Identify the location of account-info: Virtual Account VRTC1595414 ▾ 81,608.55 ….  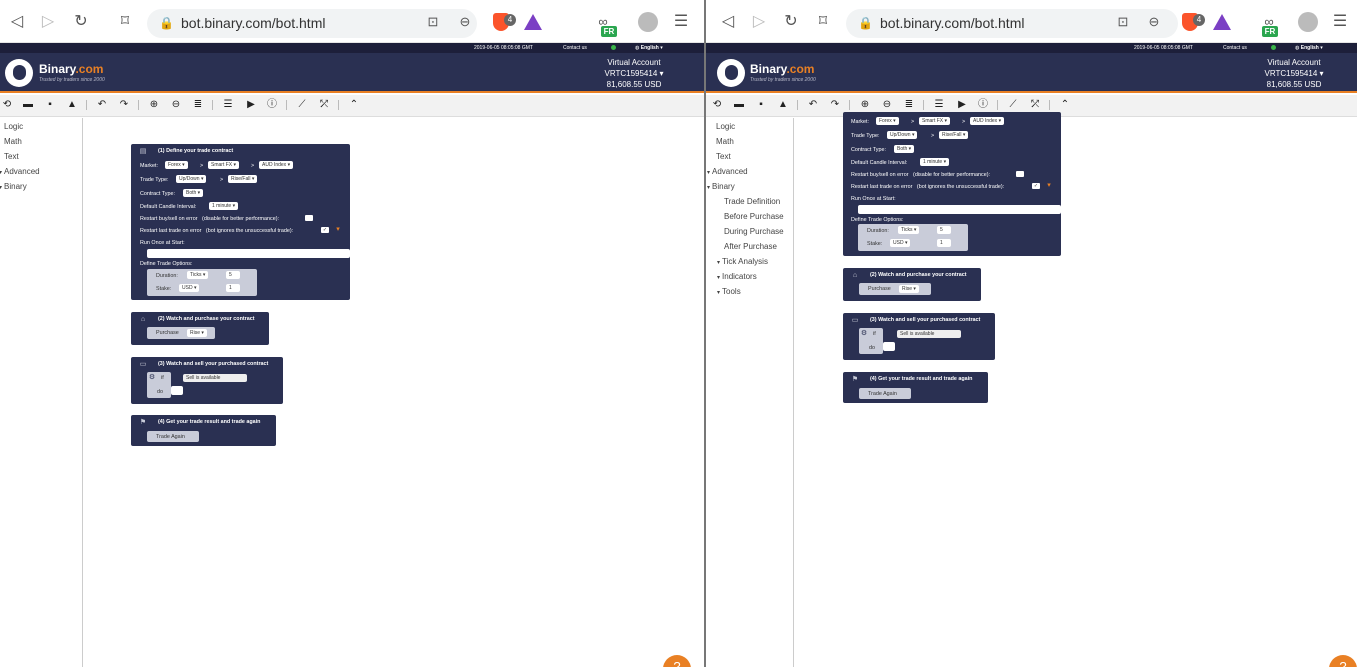
(1294, 73).